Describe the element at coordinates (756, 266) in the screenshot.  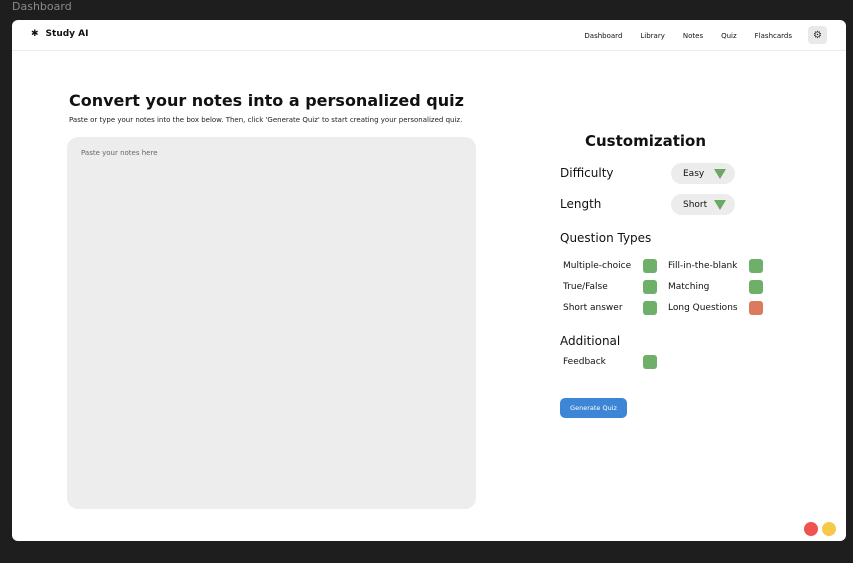
I see `checkbox-fill-in-the-blank` at that location.